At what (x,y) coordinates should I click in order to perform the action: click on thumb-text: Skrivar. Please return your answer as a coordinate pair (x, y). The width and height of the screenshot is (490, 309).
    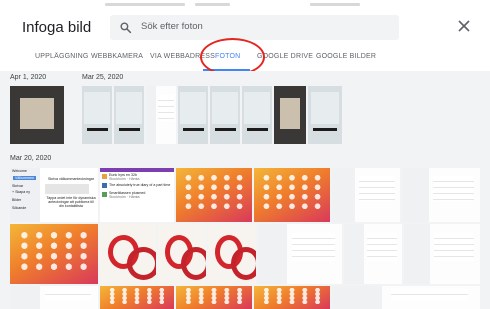
    Looking at the image, I should click on (18, 186).